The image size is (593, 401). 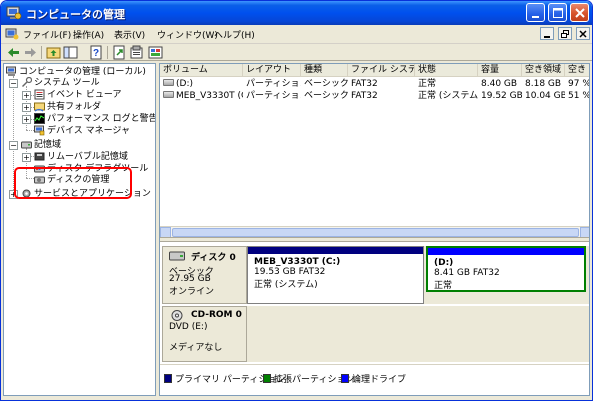 I want to click on partition-status: 正常 (システム), so click(x=286, y=285).